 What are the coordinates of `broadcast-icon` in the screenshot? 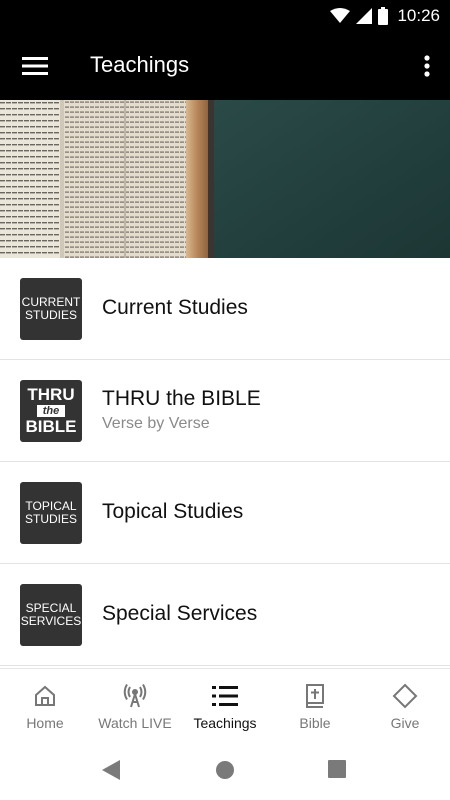 It's located at (135, 695).